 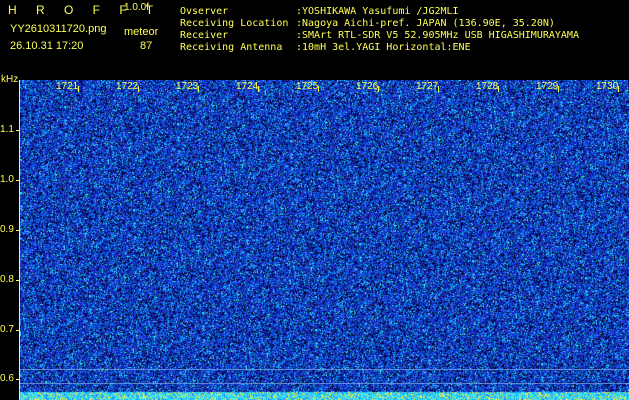 What do you see at coordinates (231, 47) in the screenshot?
I see `station-label: Receiving Antenna` at bounding box center [231, 47].